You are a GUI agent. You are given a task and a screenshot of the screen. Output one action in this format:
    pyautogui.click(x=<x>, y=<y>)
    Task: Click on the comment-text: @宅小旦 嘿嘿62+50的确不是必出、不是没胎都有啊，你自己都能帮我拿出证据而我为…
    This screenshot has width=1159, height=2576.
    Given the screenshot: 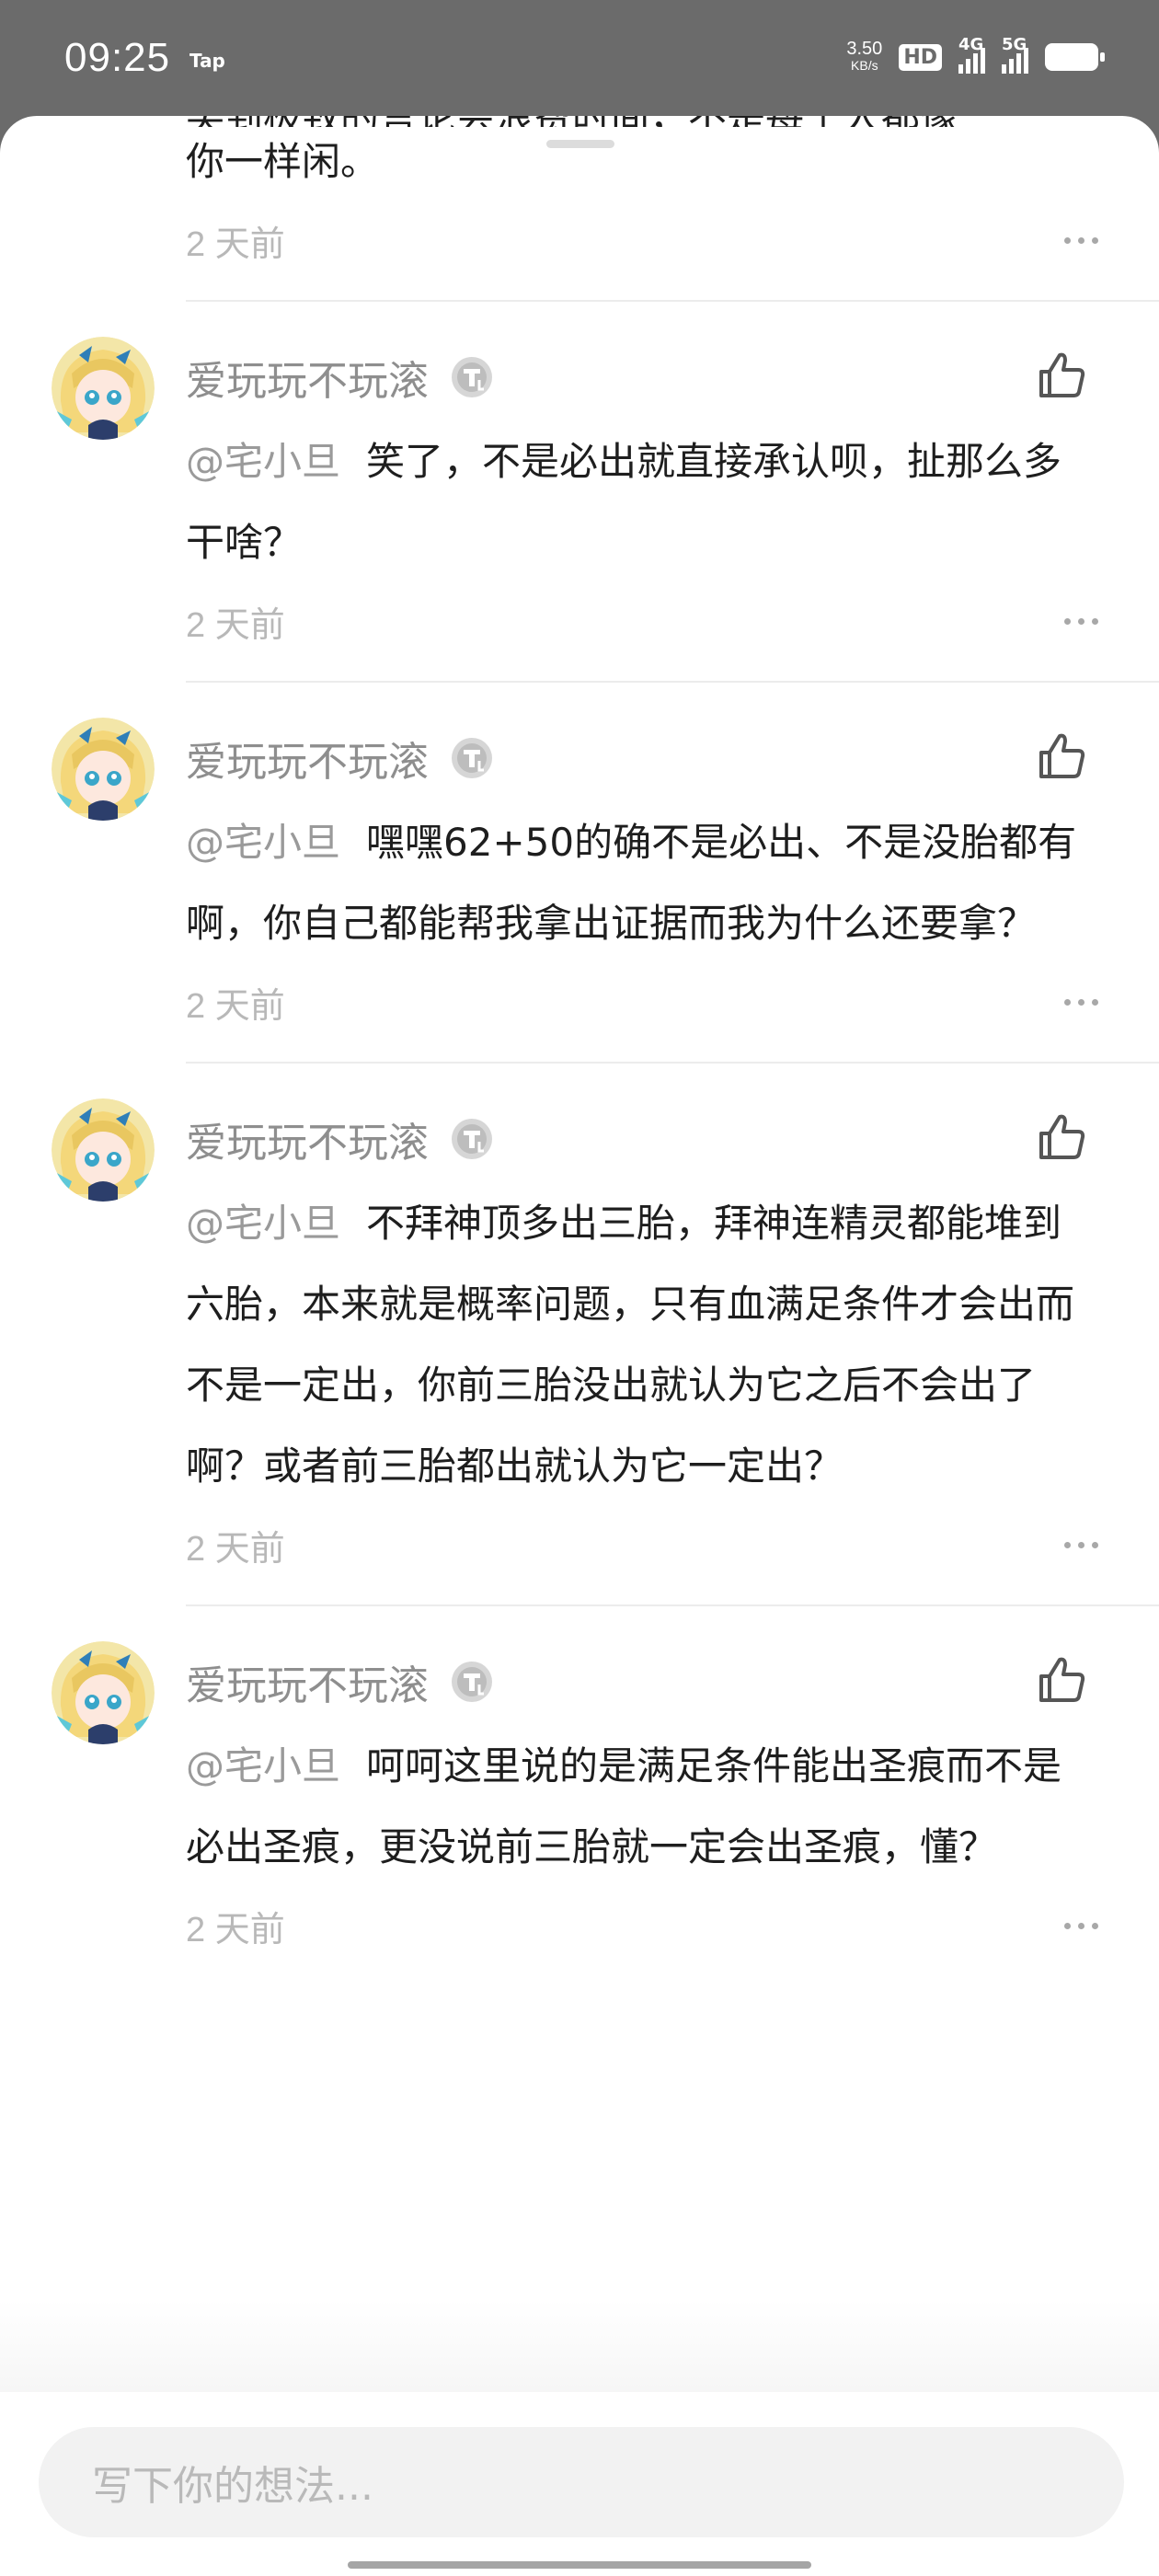 What is the action you would take?
    pyautogui.click(x=642, y=883)
    